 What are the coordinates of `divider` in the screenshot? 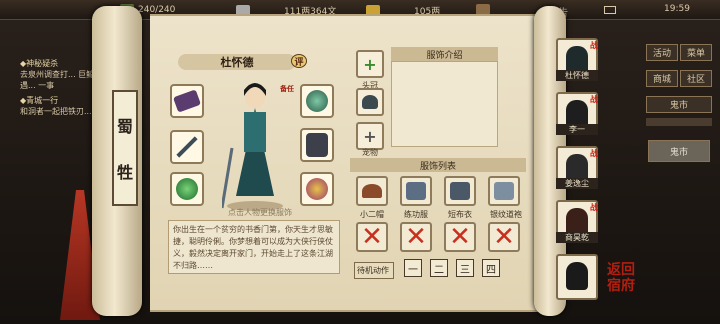 It's located at (679, 122).